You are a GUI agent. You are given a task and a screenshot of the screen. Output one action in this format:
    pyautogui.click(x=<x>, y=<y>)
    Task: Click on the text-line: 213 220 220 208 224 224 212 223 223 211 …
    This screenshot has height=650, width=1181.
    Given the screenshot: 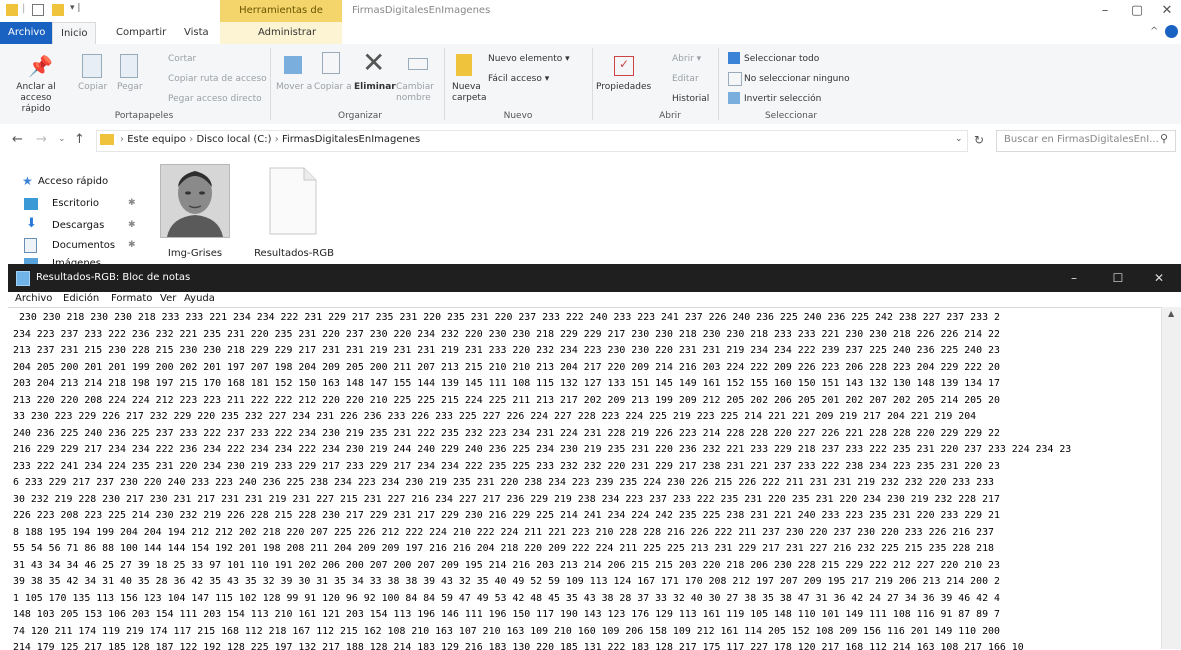 What is the action you would take?
    pyautogui.click(x=506, y=400)
    